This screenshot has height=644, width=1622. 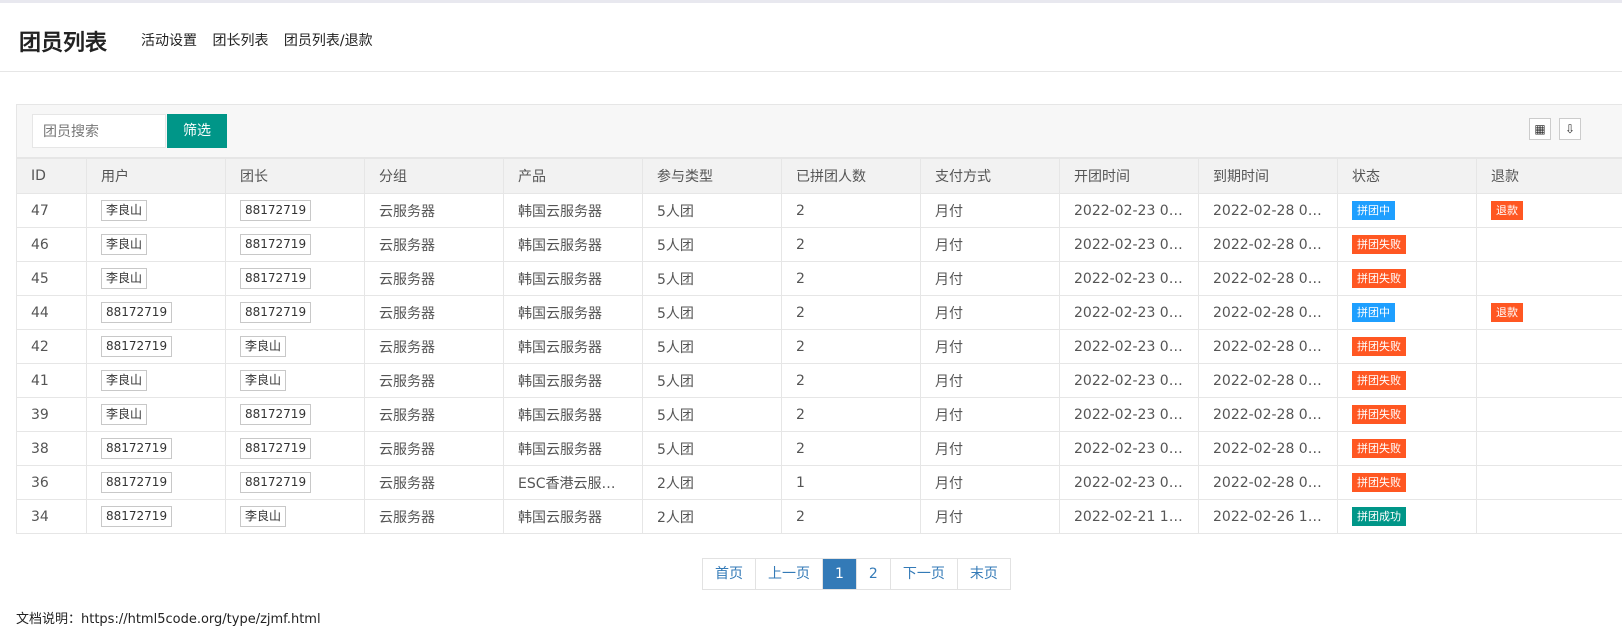 I want to click on status-cell: 拼团成功, so click(x=1407, y=516).